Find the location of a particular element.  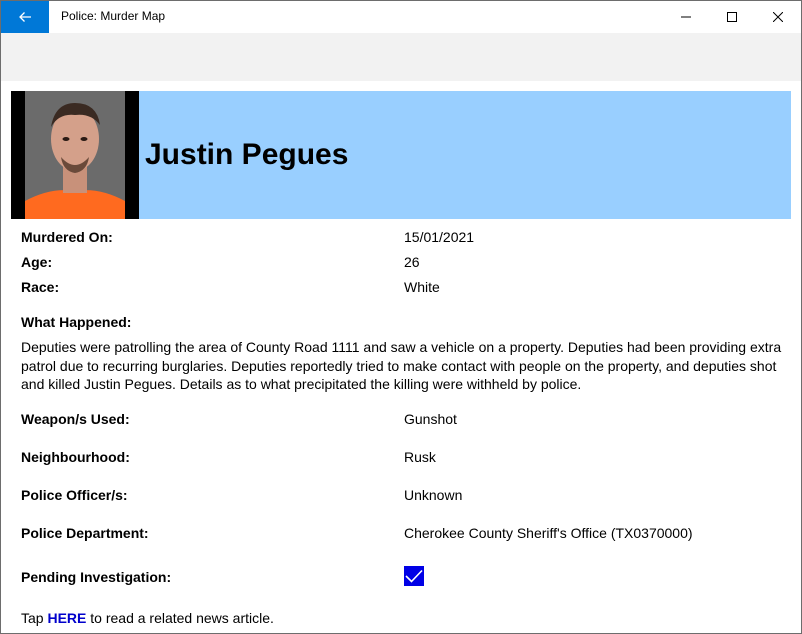

news-article-link: HERE is located at coordinates (66, 618).